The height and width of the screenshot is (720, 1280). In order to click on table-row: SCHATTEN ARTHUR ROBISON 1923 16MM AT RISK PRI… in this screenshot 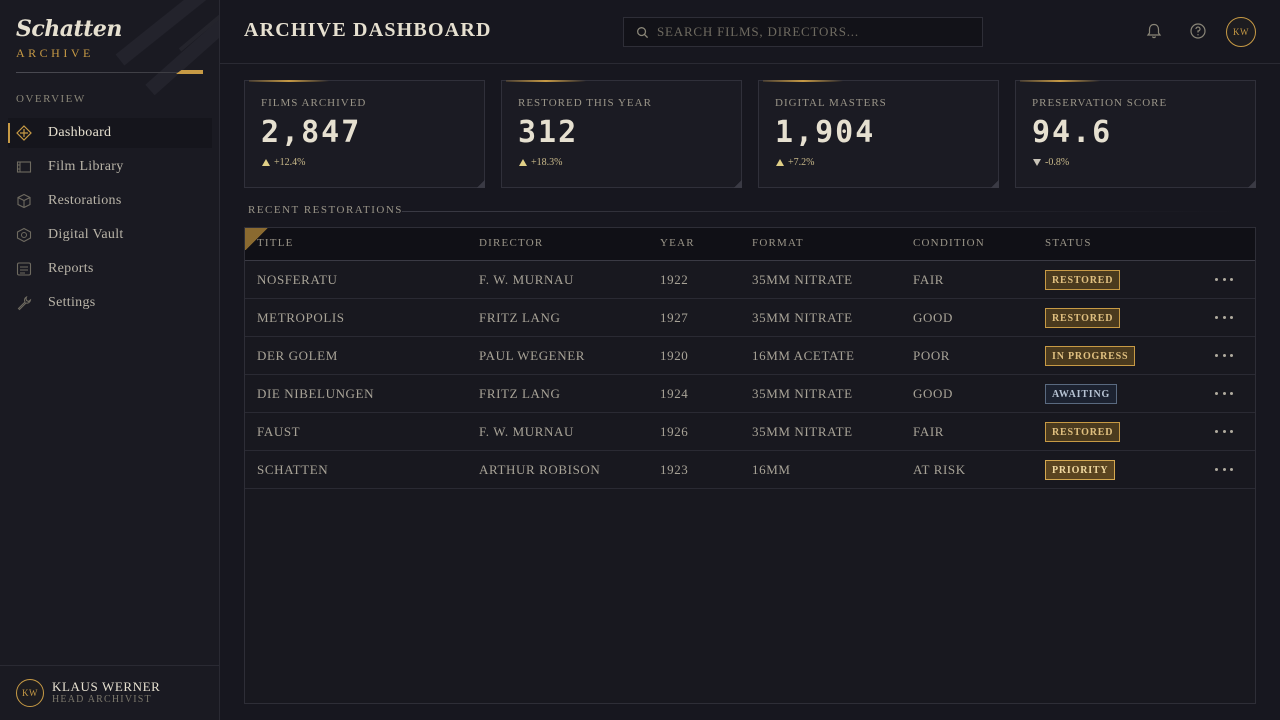, I will do `click(750, 470)`.